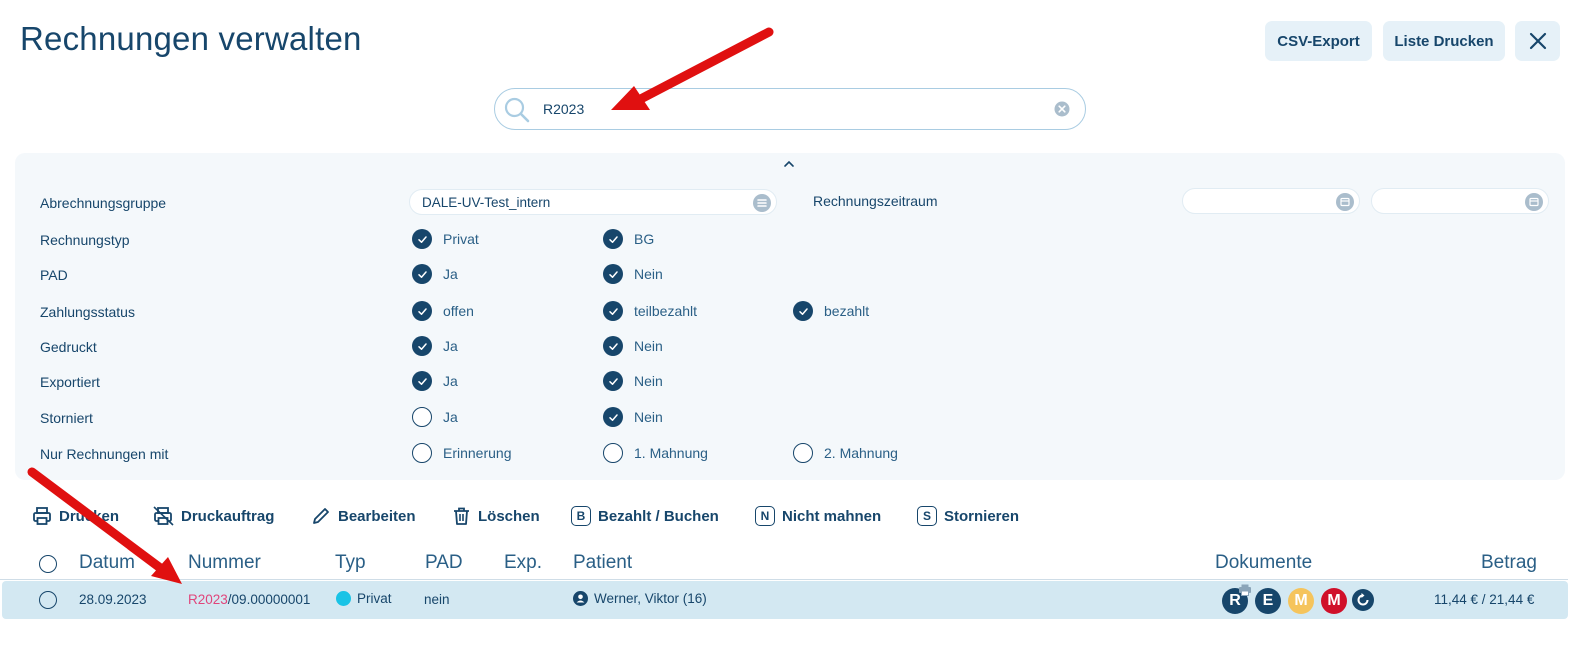  I want to click on search-input, so click(793, 109).